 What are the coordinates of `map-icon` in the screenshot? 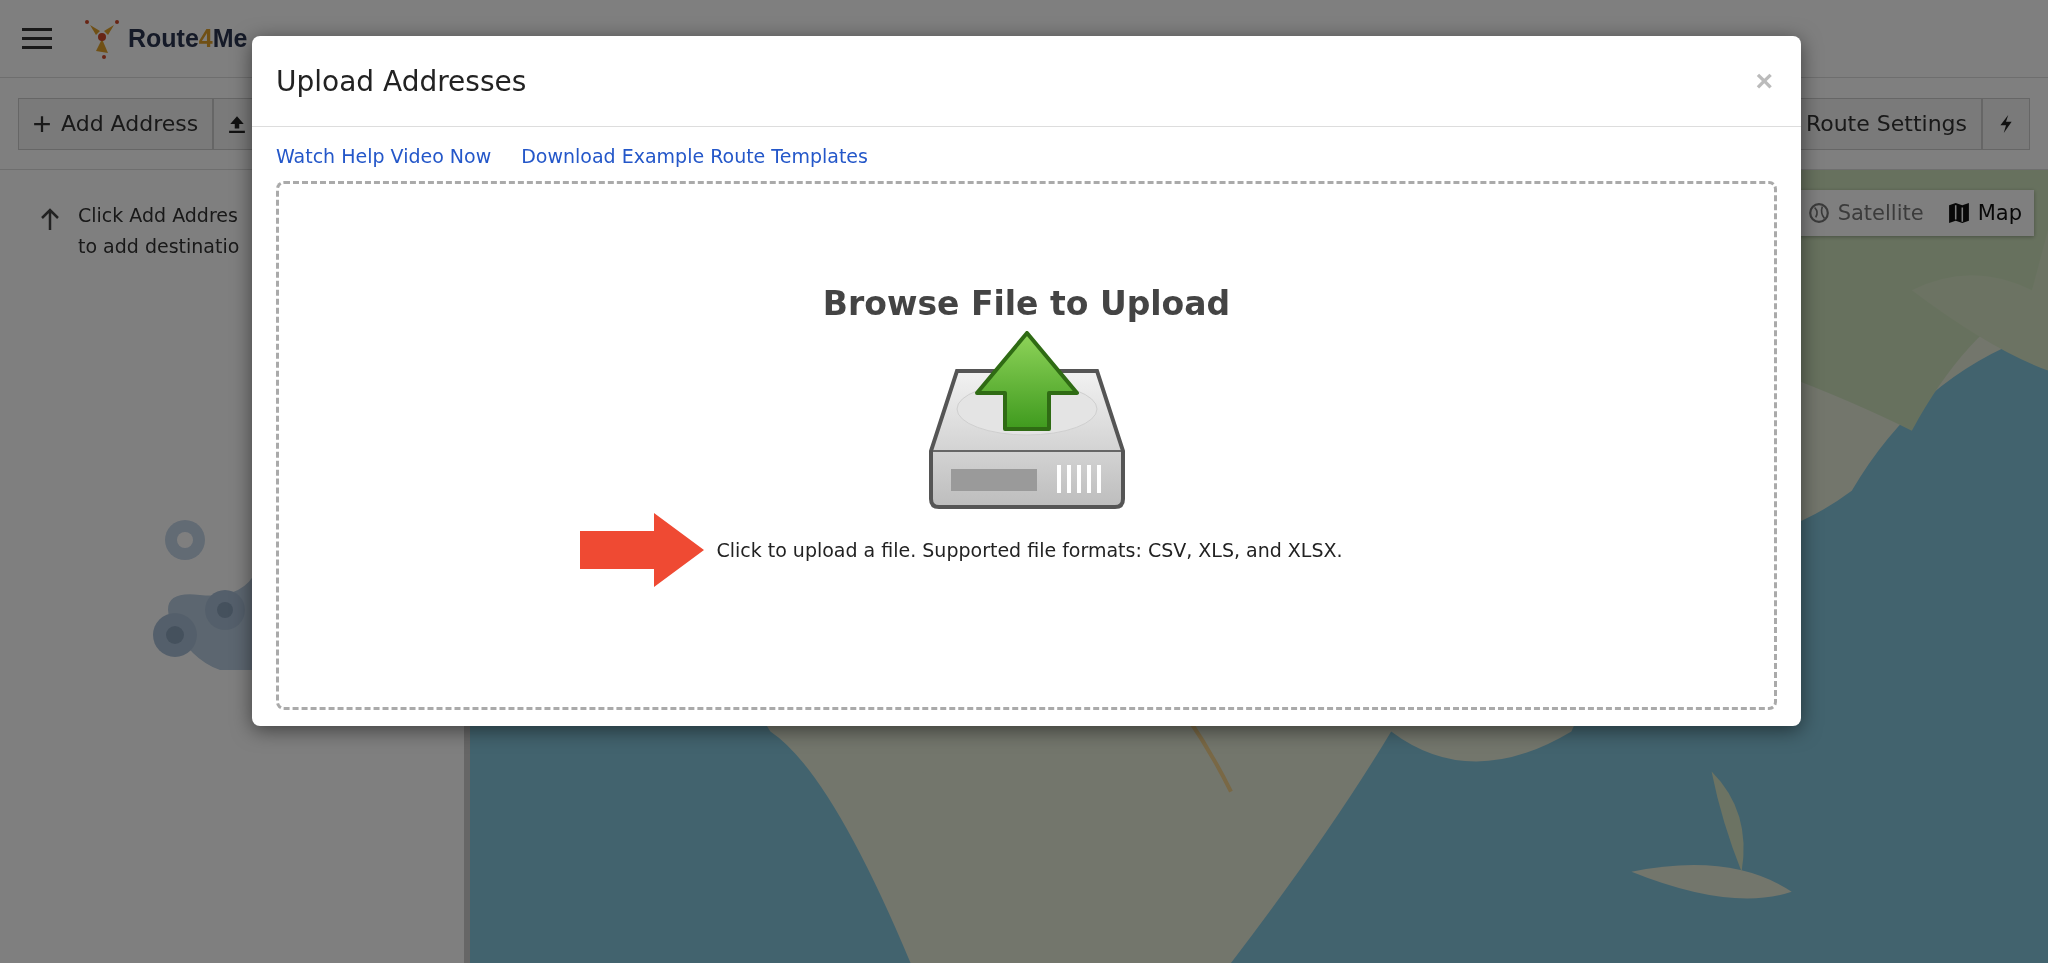 It's located at (1958, 213).